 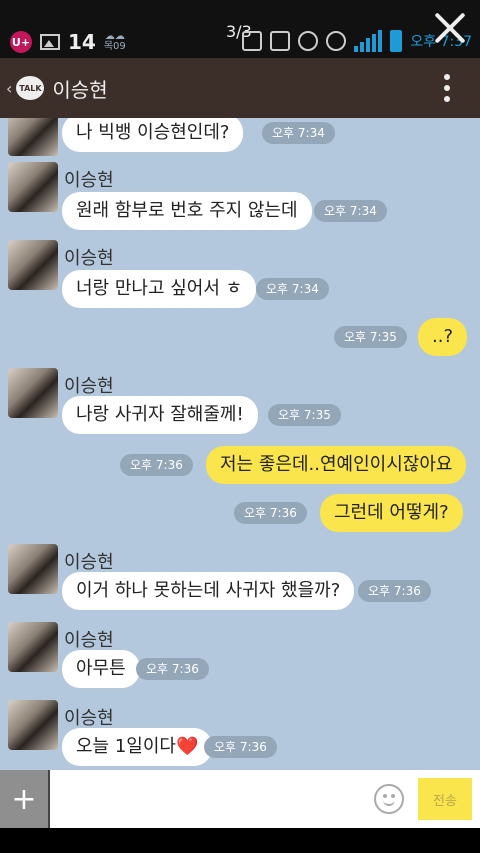 I want to click on message-bubble: 나 빅뱅 이승현인데?, so click(x=153, y=135).